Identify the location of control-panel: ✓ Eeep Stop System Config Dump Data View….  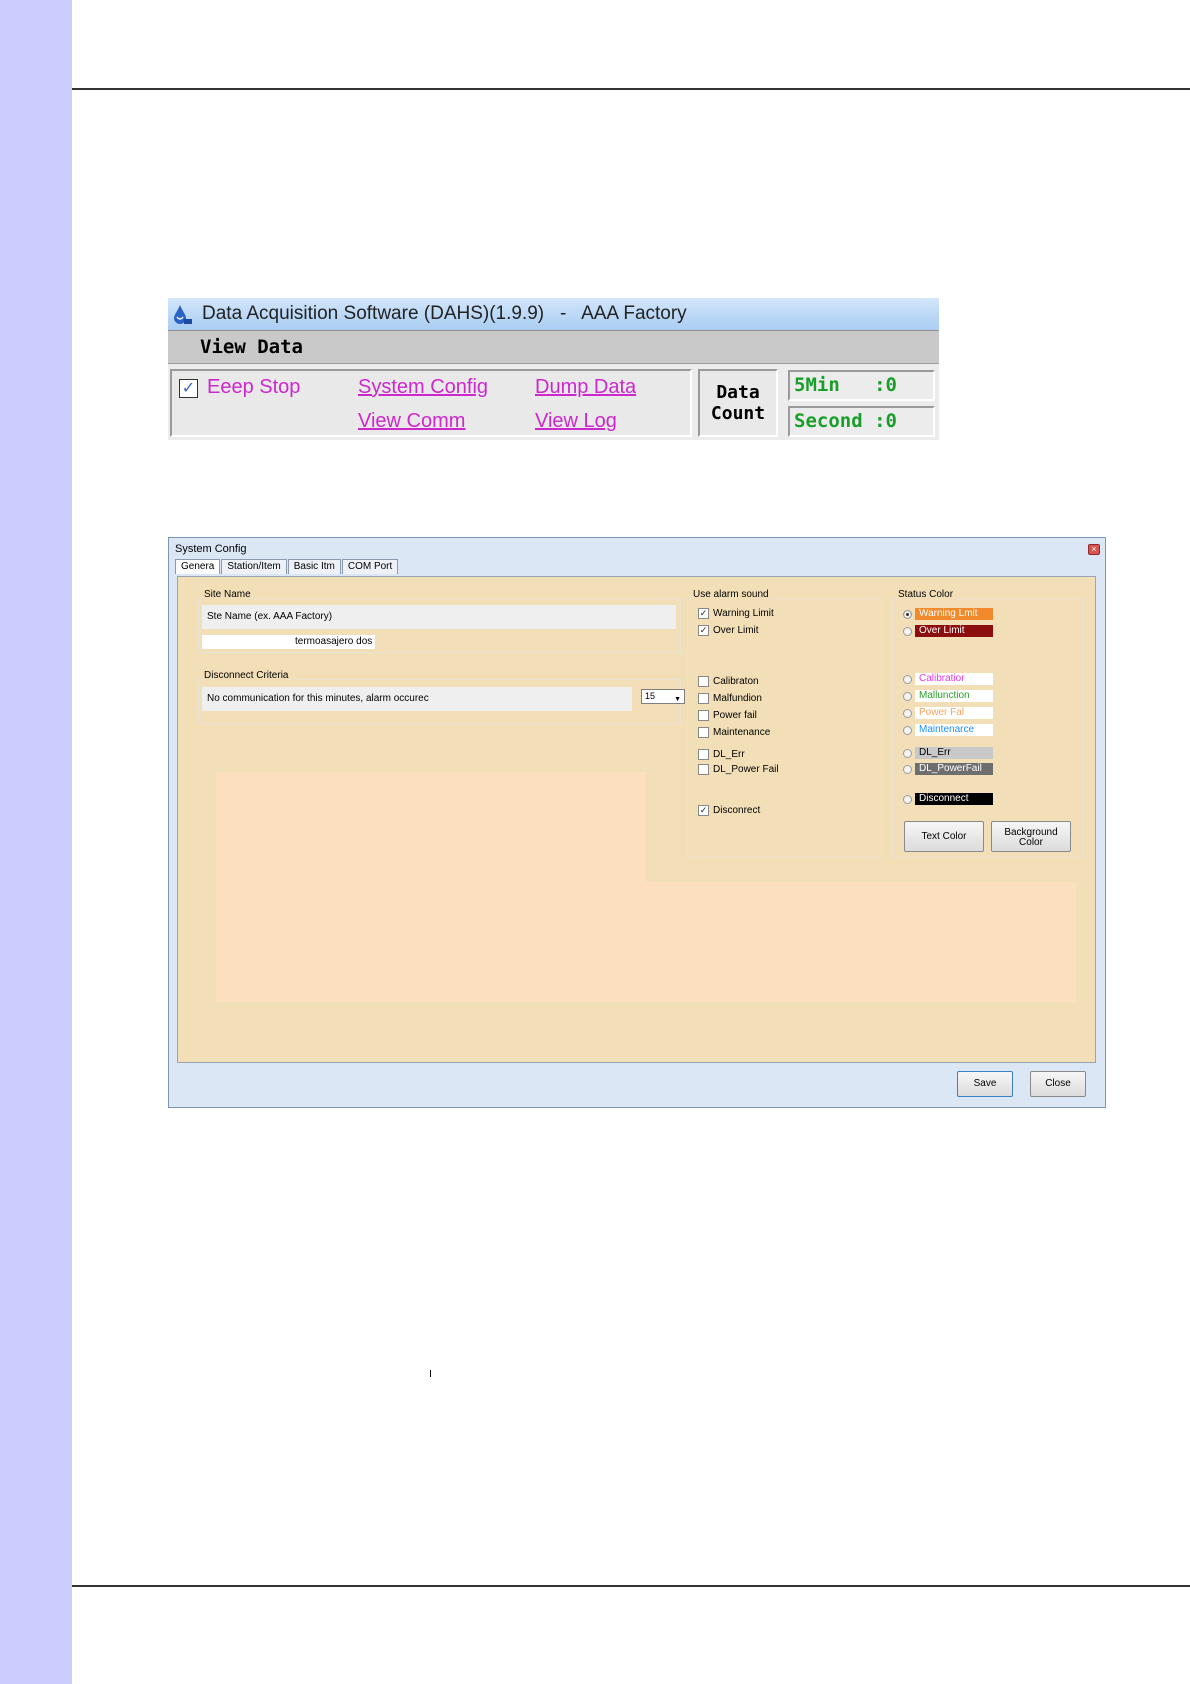
(431, 403).